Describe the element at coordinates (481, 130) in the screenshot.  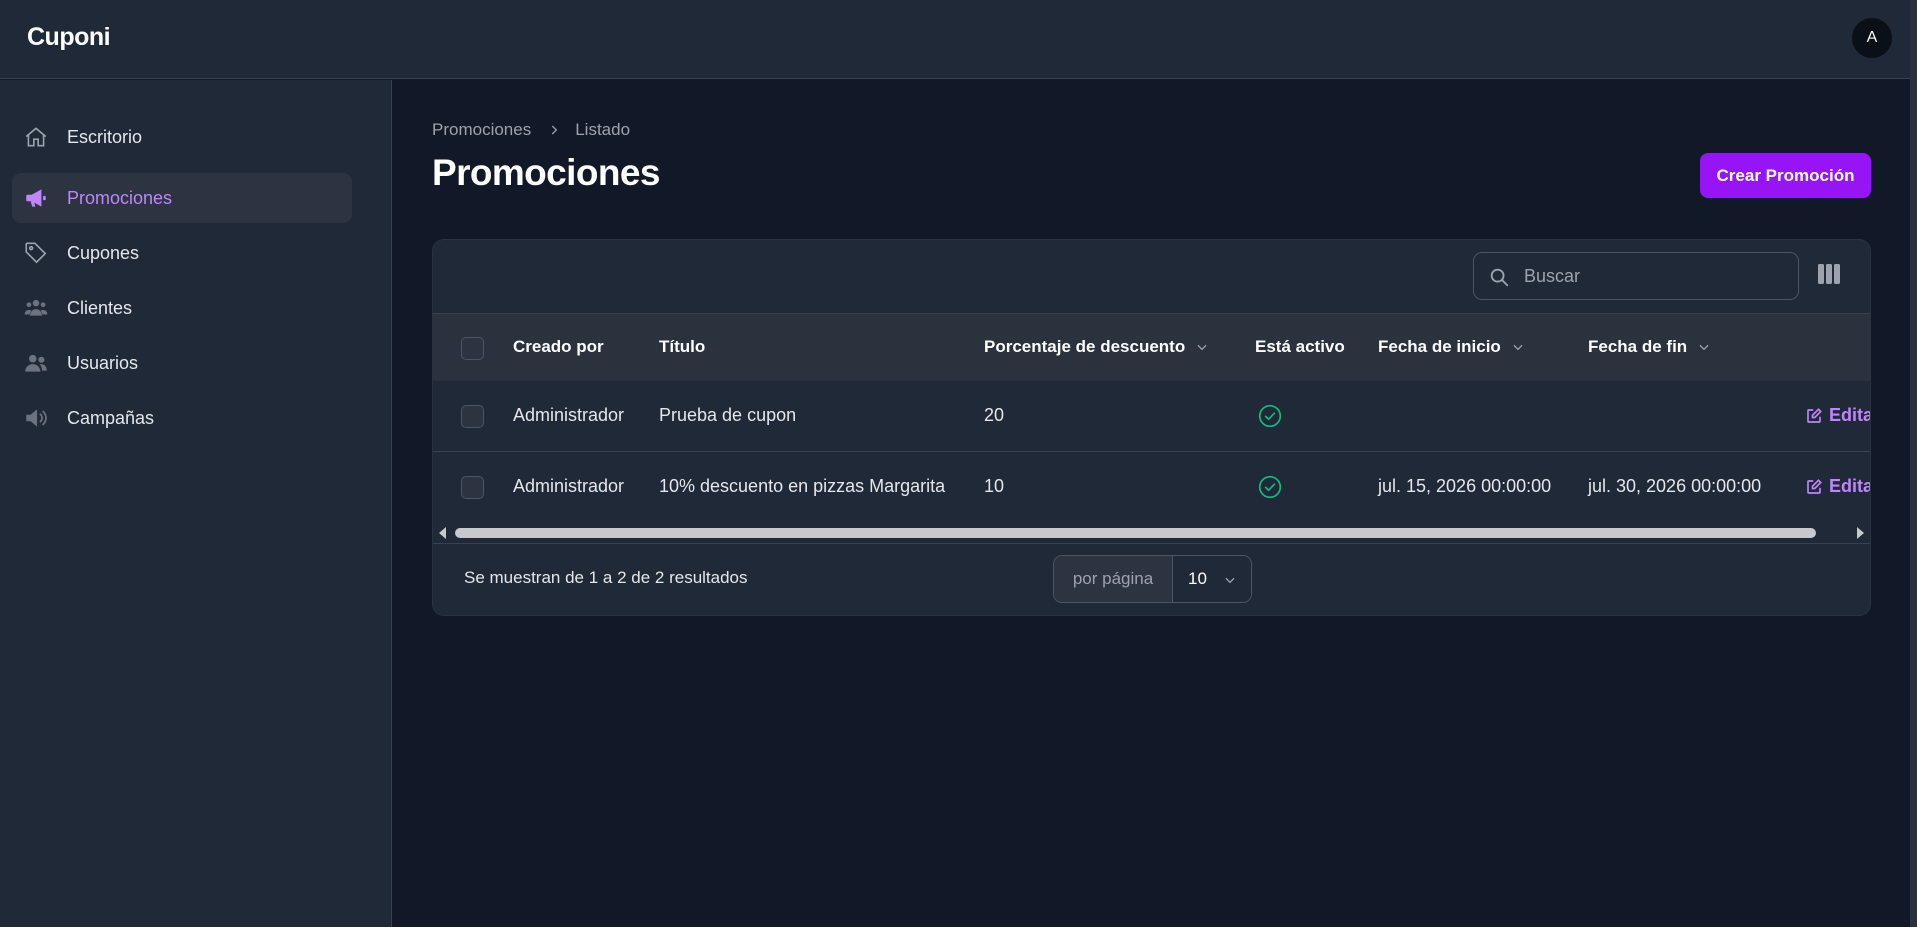
I see `breadcrumb-item-promociones: Promociones` at that location.